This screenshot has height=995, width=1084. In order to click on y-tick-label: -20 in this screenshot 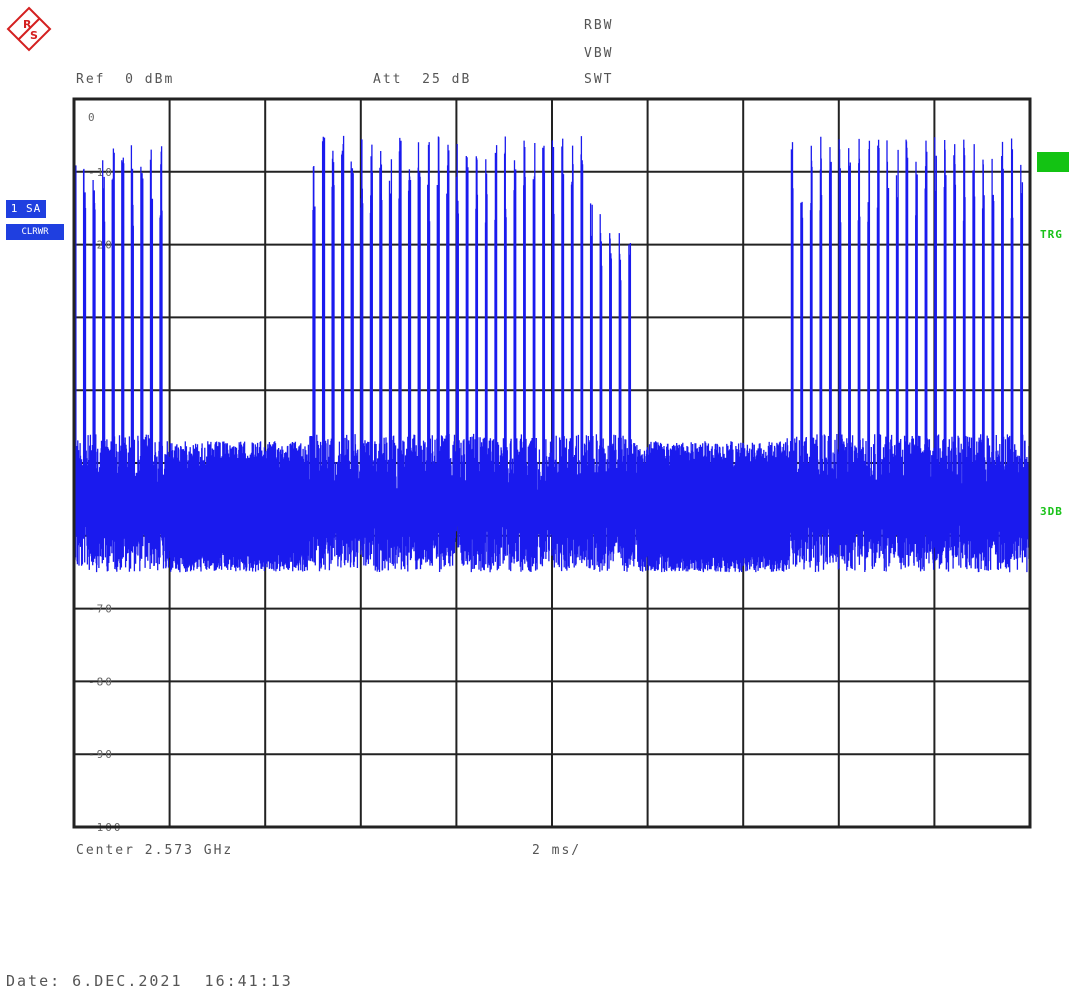, I will do `click(101, 245)`.